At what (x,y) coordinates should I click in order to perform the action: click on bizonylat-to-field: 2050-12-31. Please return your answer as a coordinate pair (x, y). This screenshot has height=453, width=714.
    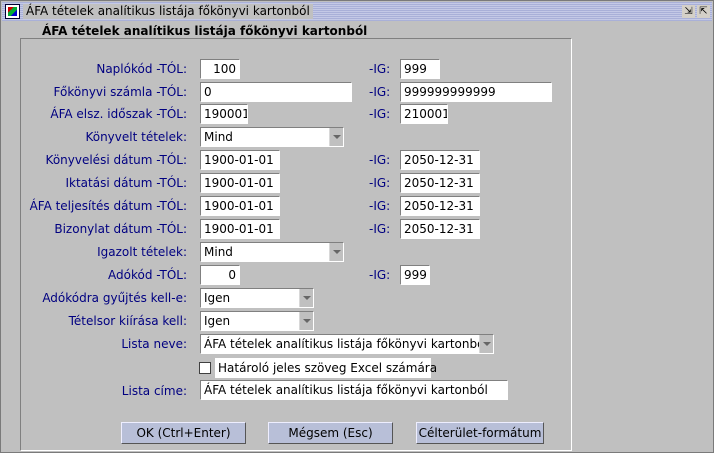
    Looking at the image, I should click on (440, 229).